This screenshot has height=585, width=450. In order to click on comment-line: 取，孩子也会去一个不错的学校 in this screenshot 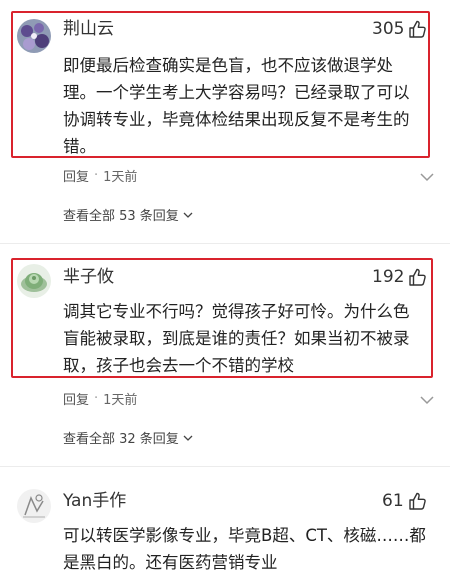, I will do `click(178, 365)`.